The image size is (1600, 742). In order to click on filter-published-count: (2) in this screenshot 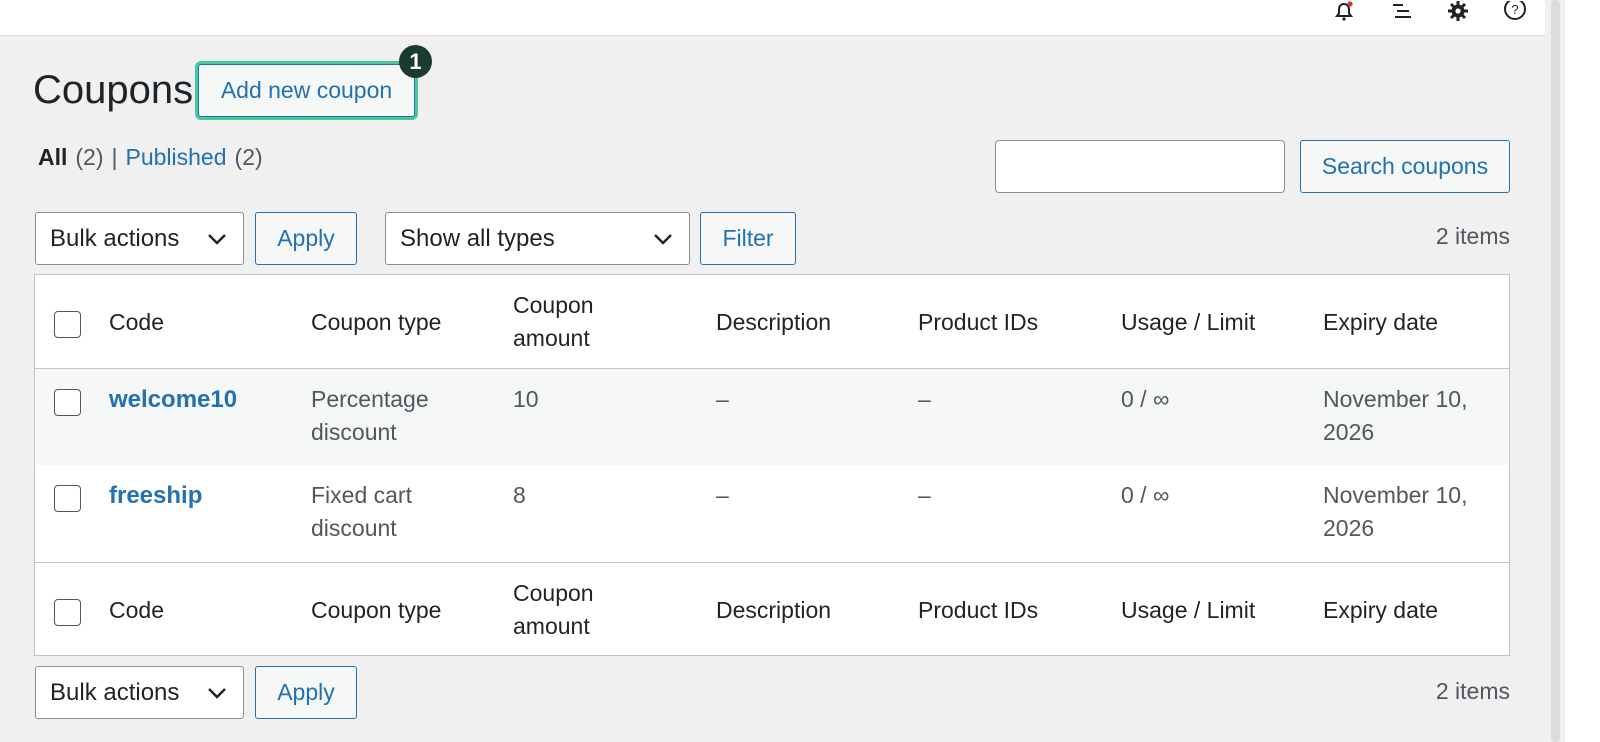, I will do `click(248, 157)`.